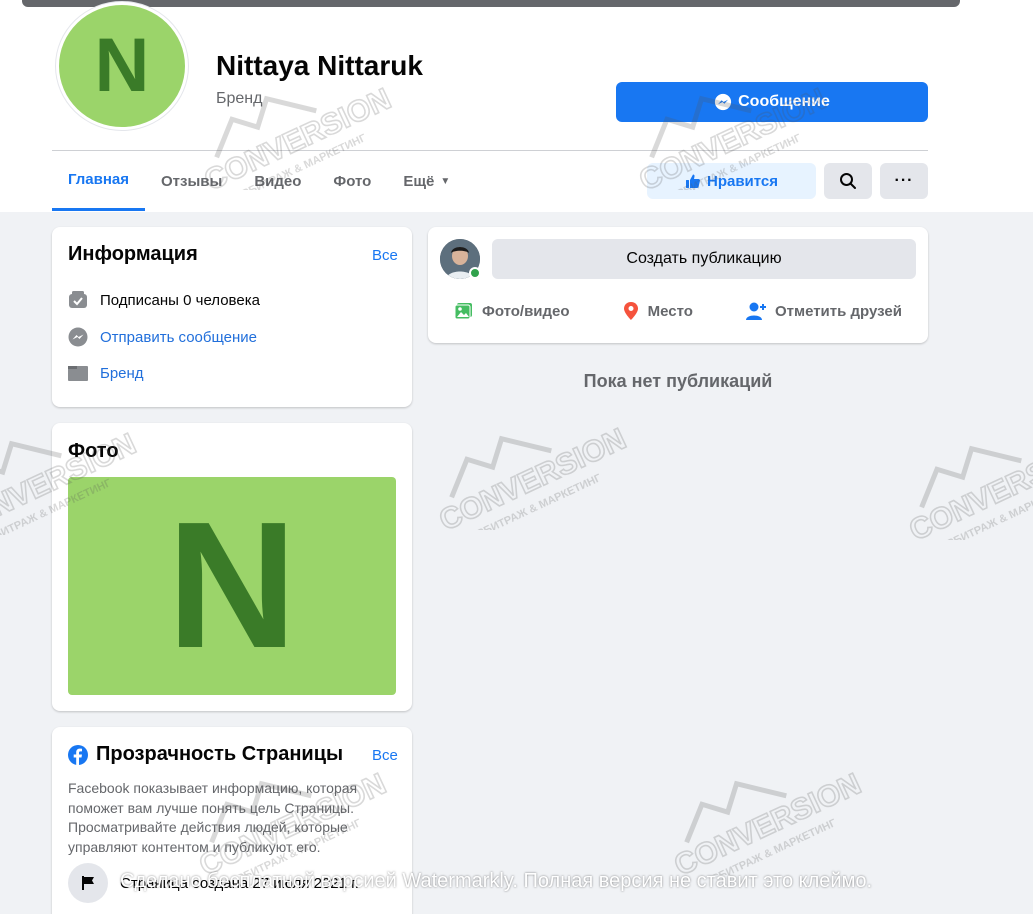  I want to click on send-message-link: Отправить сообщение, so click(178, 337).